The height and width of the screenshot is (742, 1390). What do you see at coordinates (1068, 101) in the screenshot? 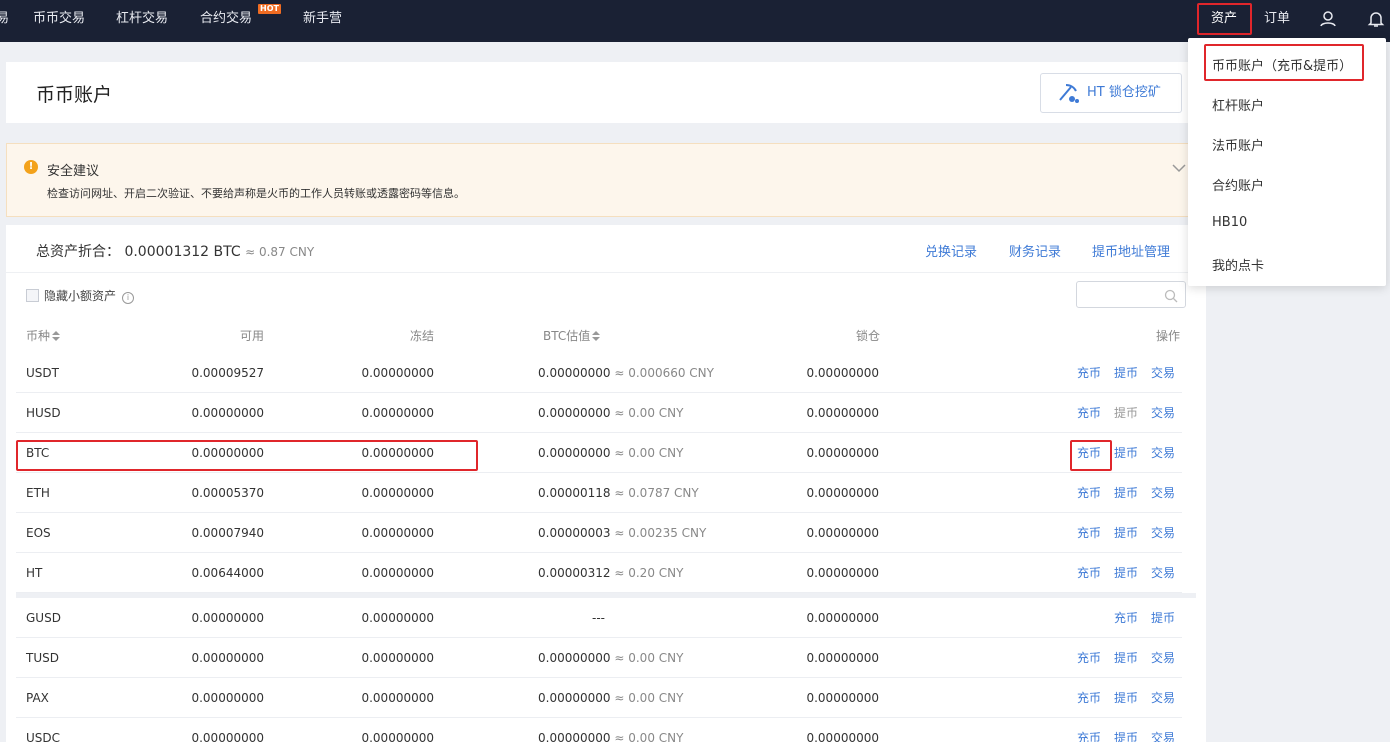
I see `mining-icon` at bounding box center [1068, 101].